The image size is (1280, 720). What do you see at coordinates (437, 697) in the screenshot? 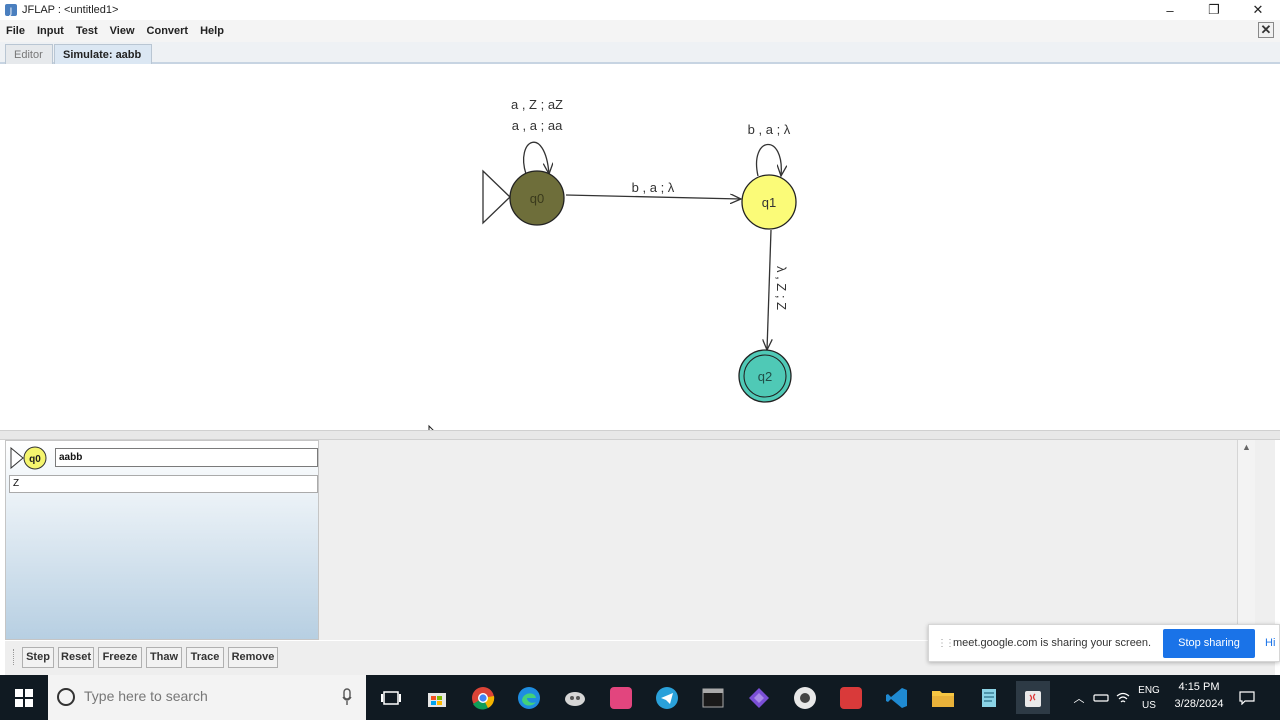
I see `store-app-icon` at bounding box center [437, 697].